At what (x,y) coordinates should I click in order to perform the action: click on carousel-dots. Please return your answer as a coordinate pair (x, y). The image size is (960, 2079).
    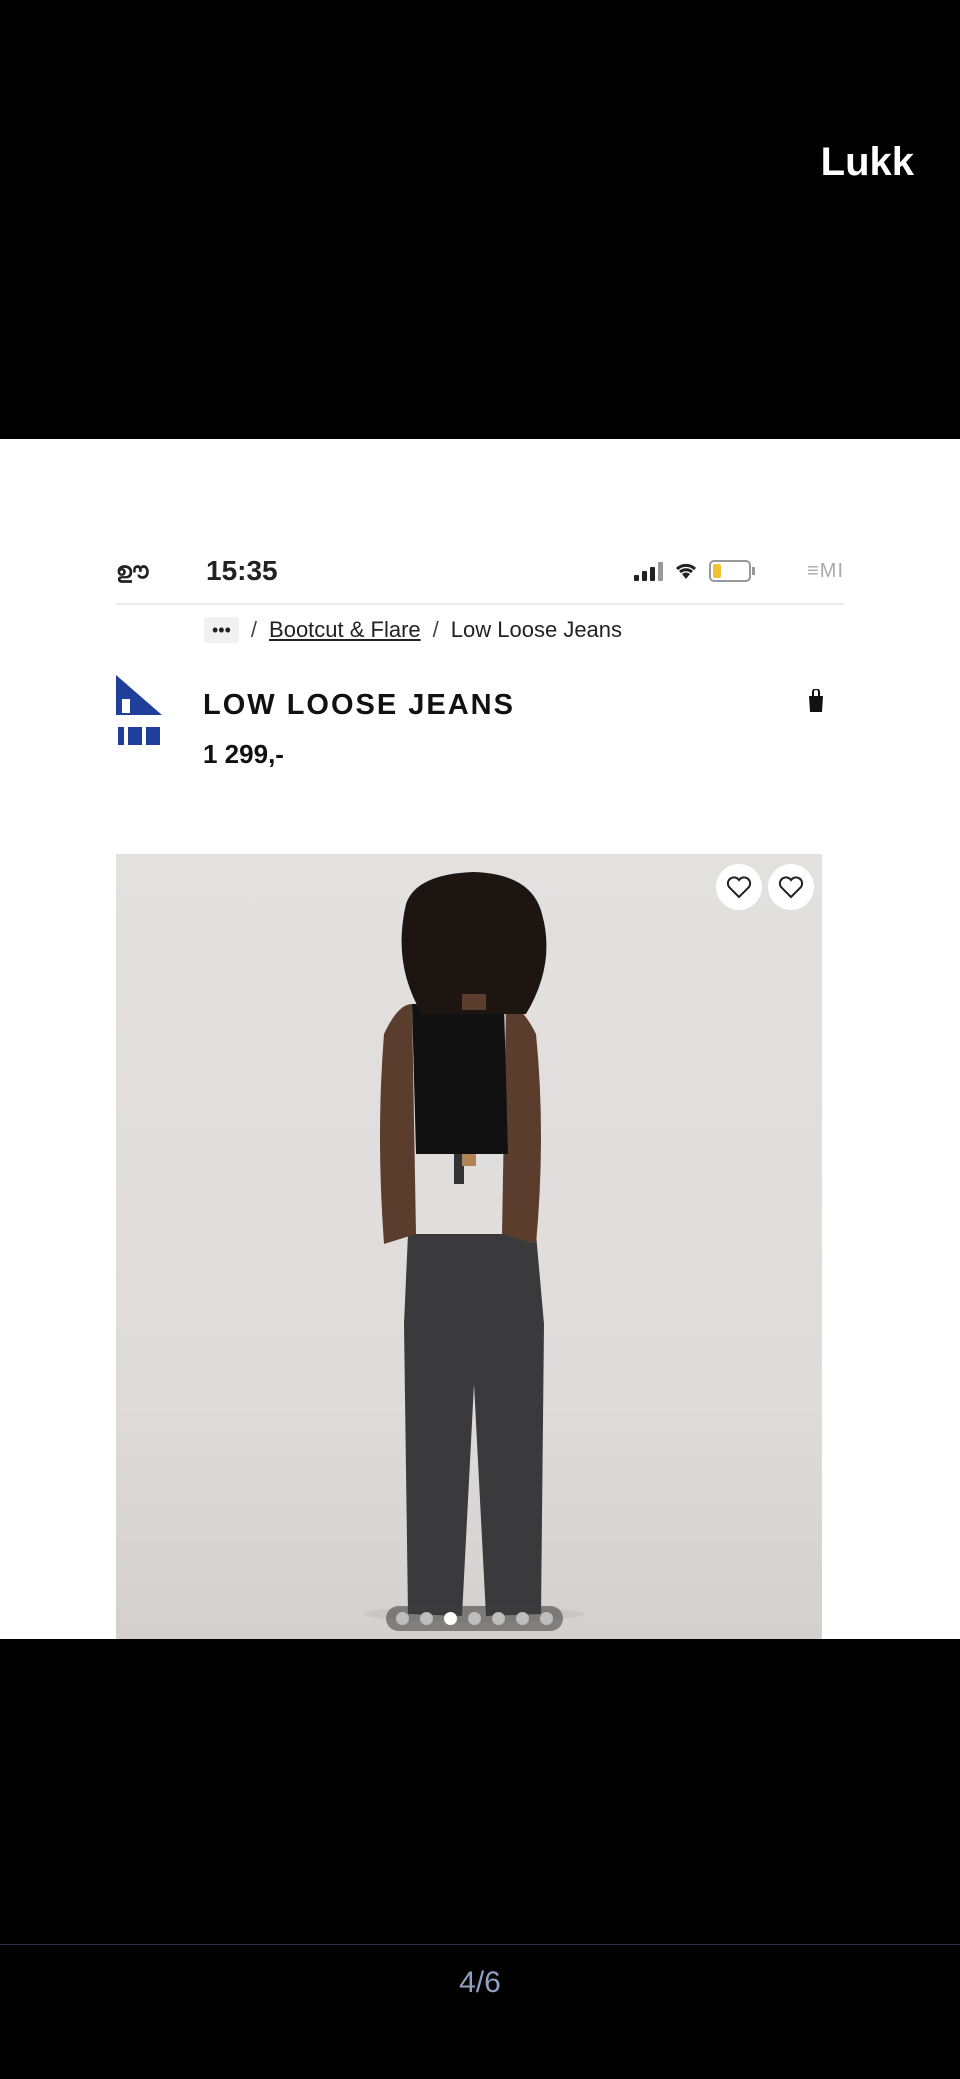
    Looking at the image, I should click on (474, 1618).